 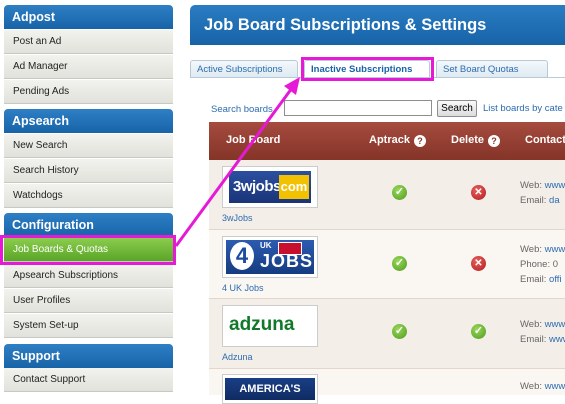 What do you see at coordinates (237, 162) in the screenshot?
I see `annotation-arrow` at bounding box center [237, 162].